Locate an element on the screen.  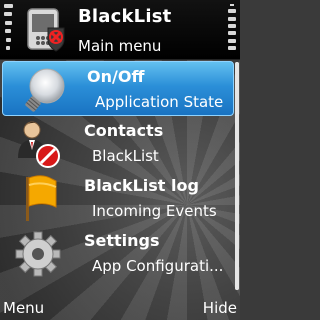
scrollbar-thumb is located at coordinates (237, 176).